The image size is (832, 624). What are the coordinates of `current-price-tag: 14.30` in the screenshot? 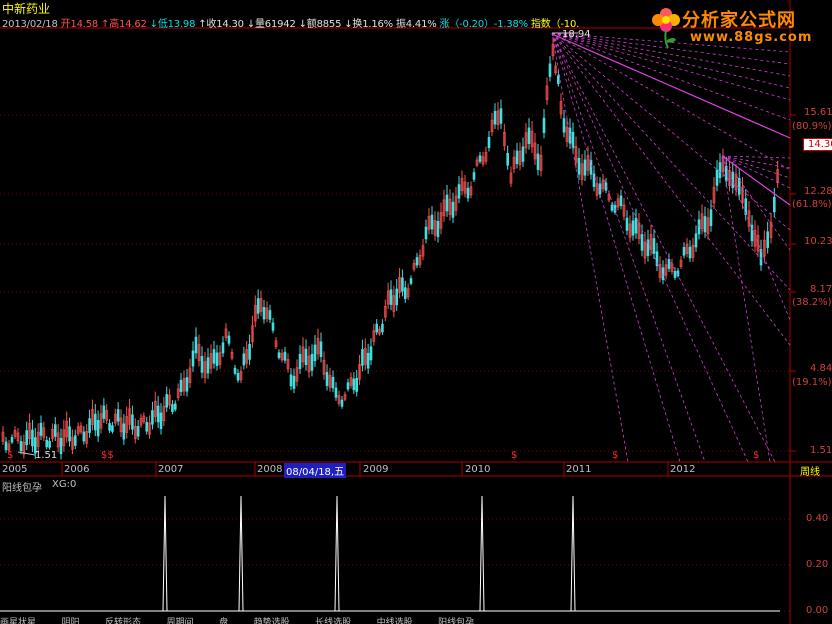 It's located at (817, 144).